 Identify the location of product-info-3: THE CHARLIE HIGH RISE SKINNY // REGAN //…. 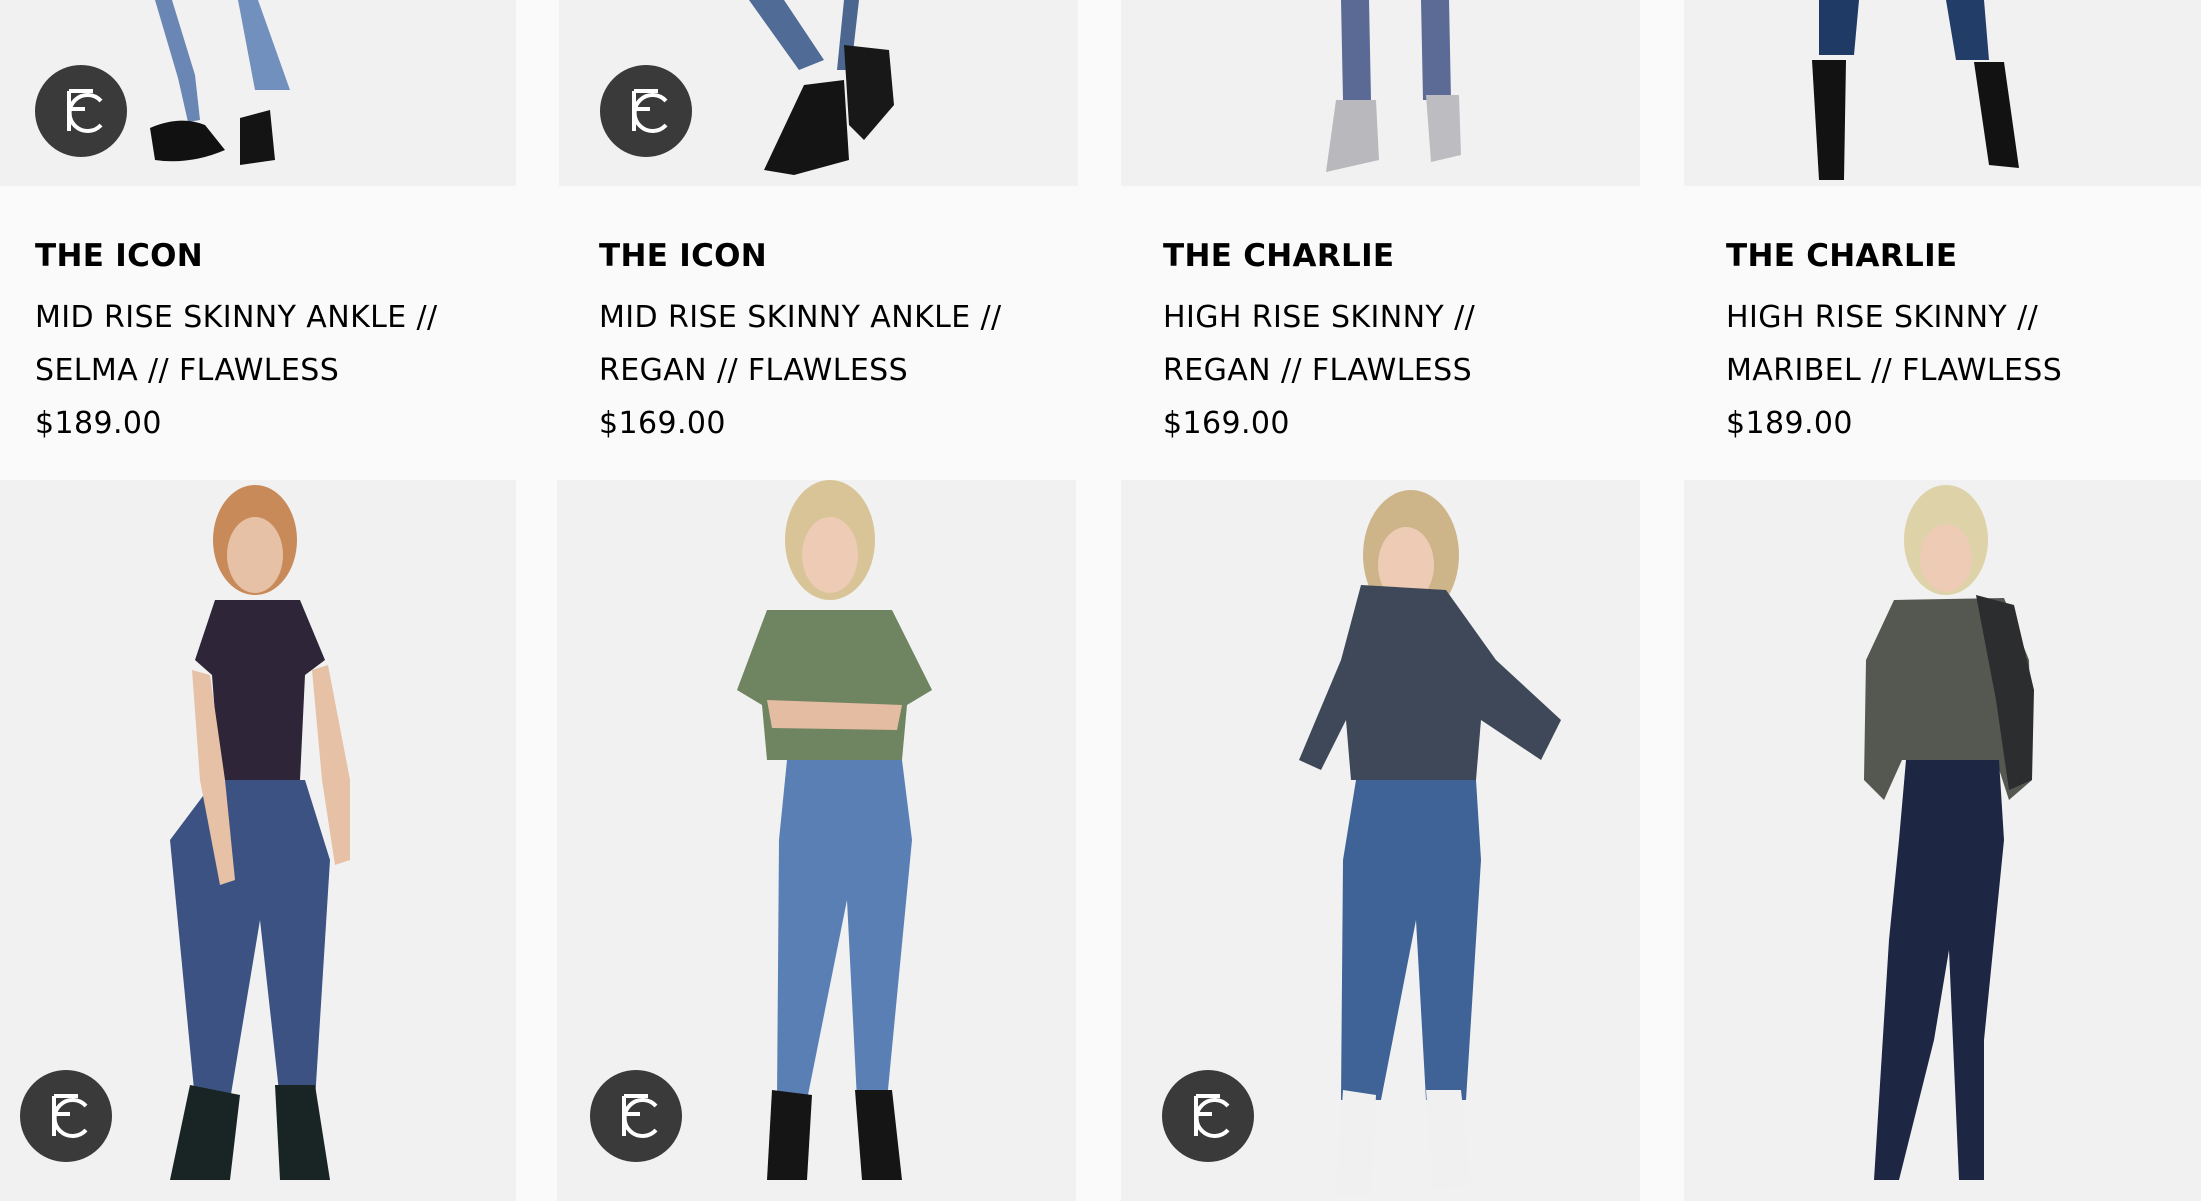
(1319, 344).